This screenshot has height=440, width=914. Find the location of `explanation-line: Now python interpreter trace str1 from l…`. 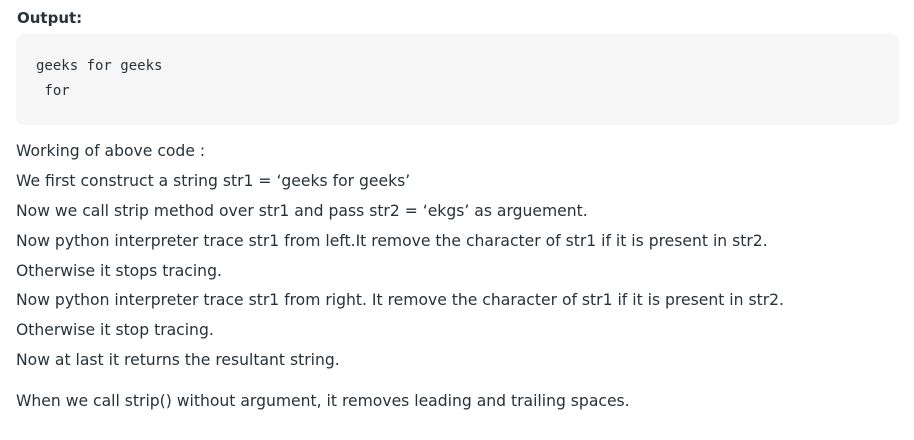

explanation-line: Now python interpreter trace str1 from l… is located at coordinates (392, 241).